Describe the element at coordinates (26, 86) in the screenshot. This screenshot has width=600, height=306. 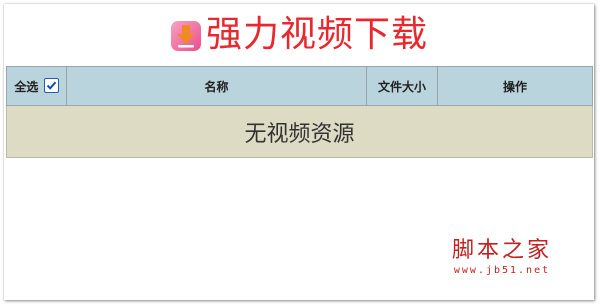
I see `select-all-label: 全选` at that location.